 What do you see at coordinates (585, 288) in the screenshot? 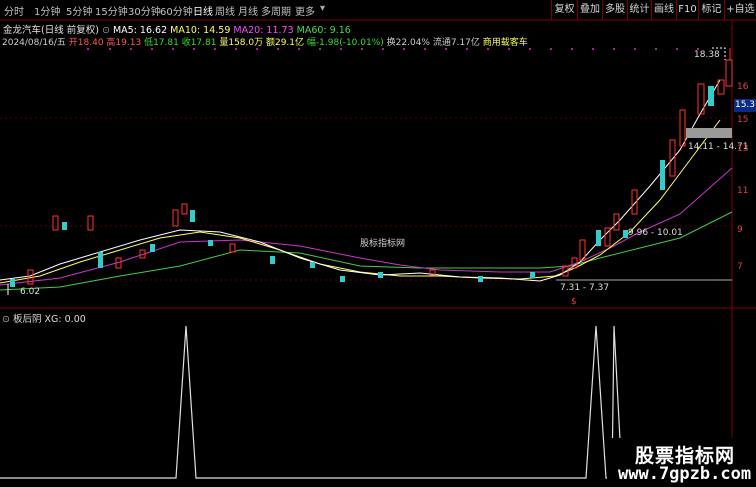
I see `range-label-3: 7.31 - 7.37` at bounding box center [585, 288].